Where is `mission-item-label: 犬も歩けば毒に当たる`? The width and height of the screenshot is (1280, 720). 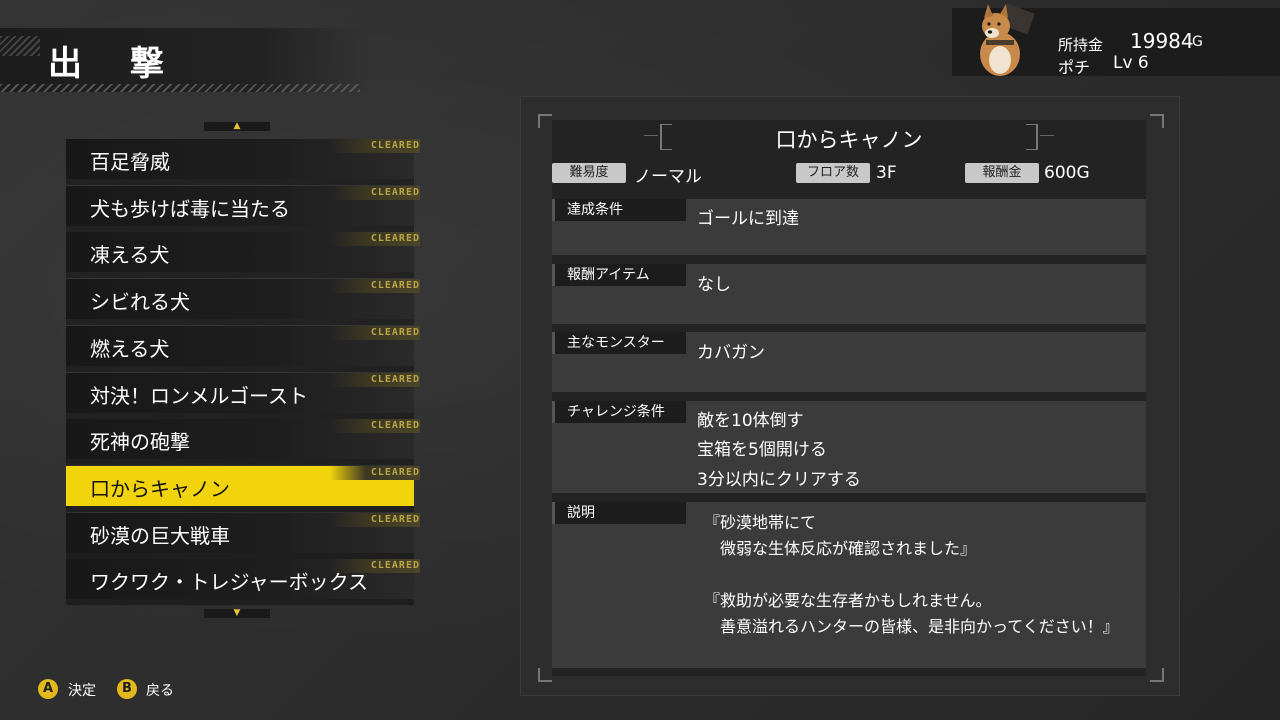 mission-item-label: 犬も歩けば毒に当たる is located at coordinates (190, 209).